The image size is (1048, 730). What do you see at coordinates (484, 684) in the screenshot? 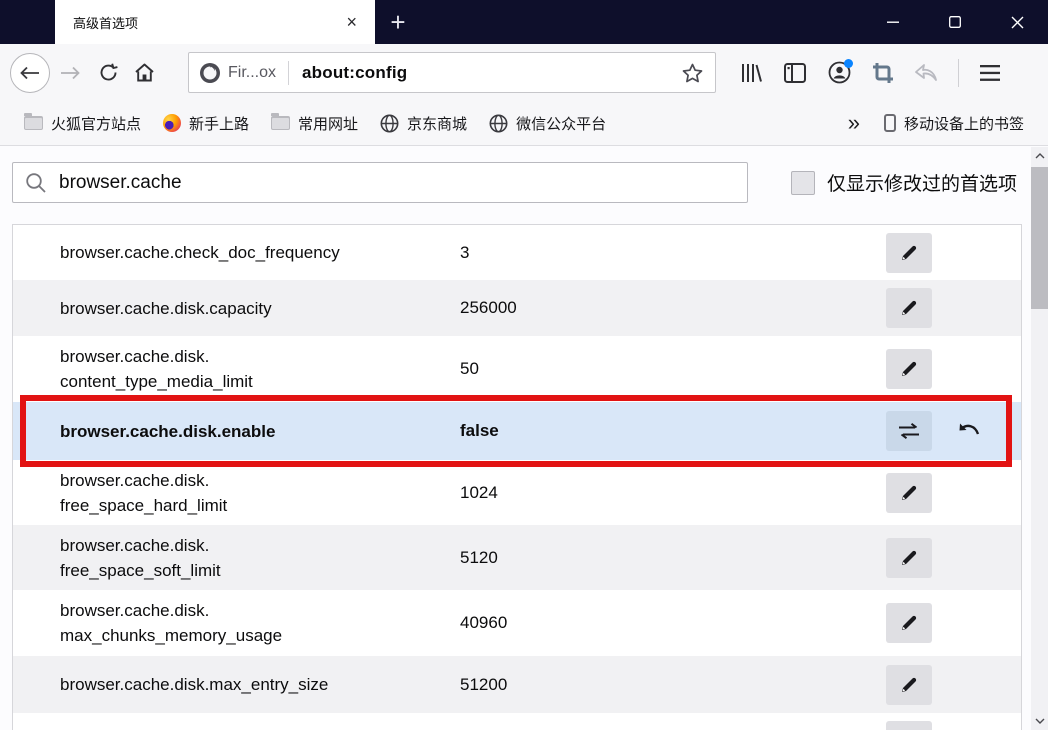
I see `pref-value: 51200` at bounding box center [484, 684].